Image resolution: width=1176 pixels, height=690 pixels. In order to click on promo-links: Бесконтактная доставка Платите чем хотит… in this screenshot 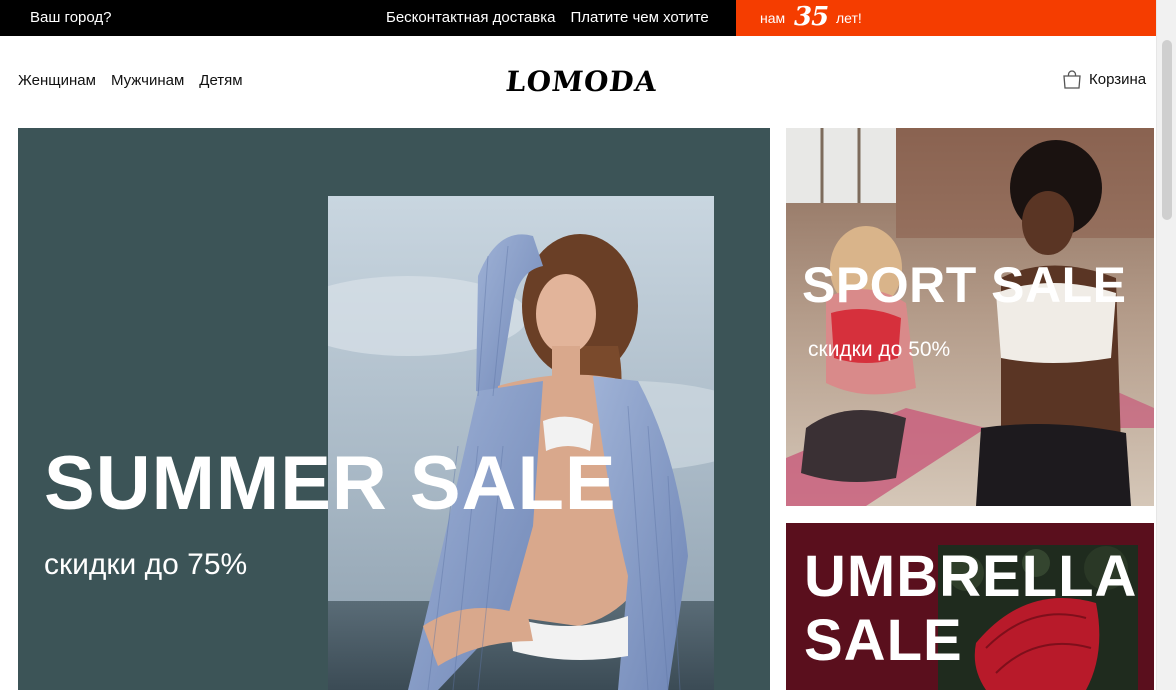, I will do `click(547, 18)`.